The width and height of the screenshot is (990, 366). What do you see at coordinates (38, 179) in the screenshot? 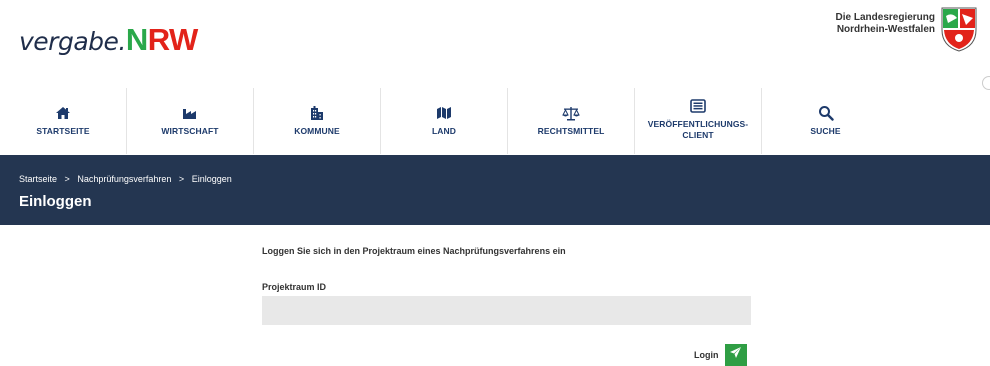
I see `breadcrumb-link-startseite: Startseite` at bounding box center [38, 179].